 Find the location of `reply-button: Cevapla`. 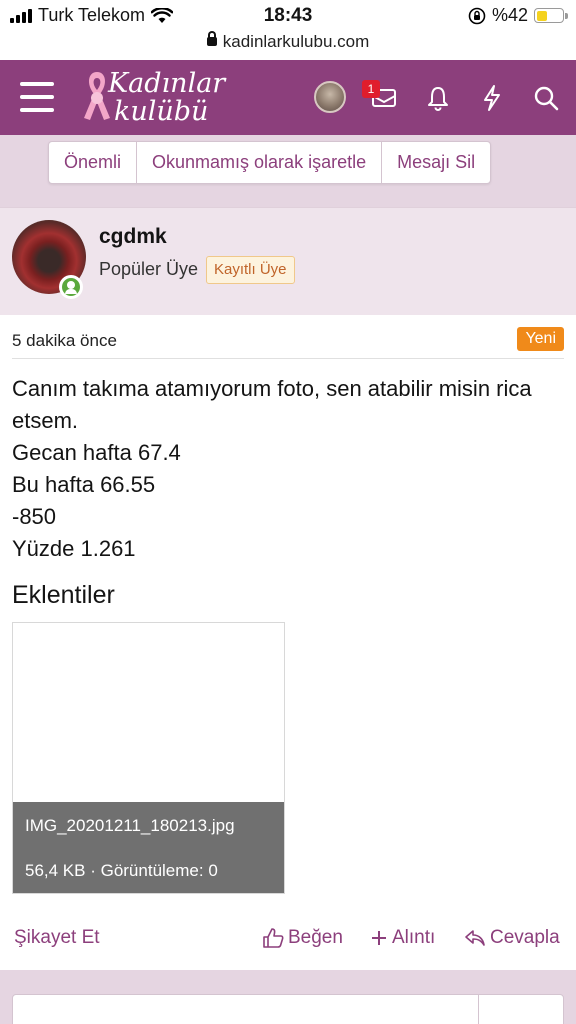

reply-button: Cevapla is located at coordinates (512, 938).